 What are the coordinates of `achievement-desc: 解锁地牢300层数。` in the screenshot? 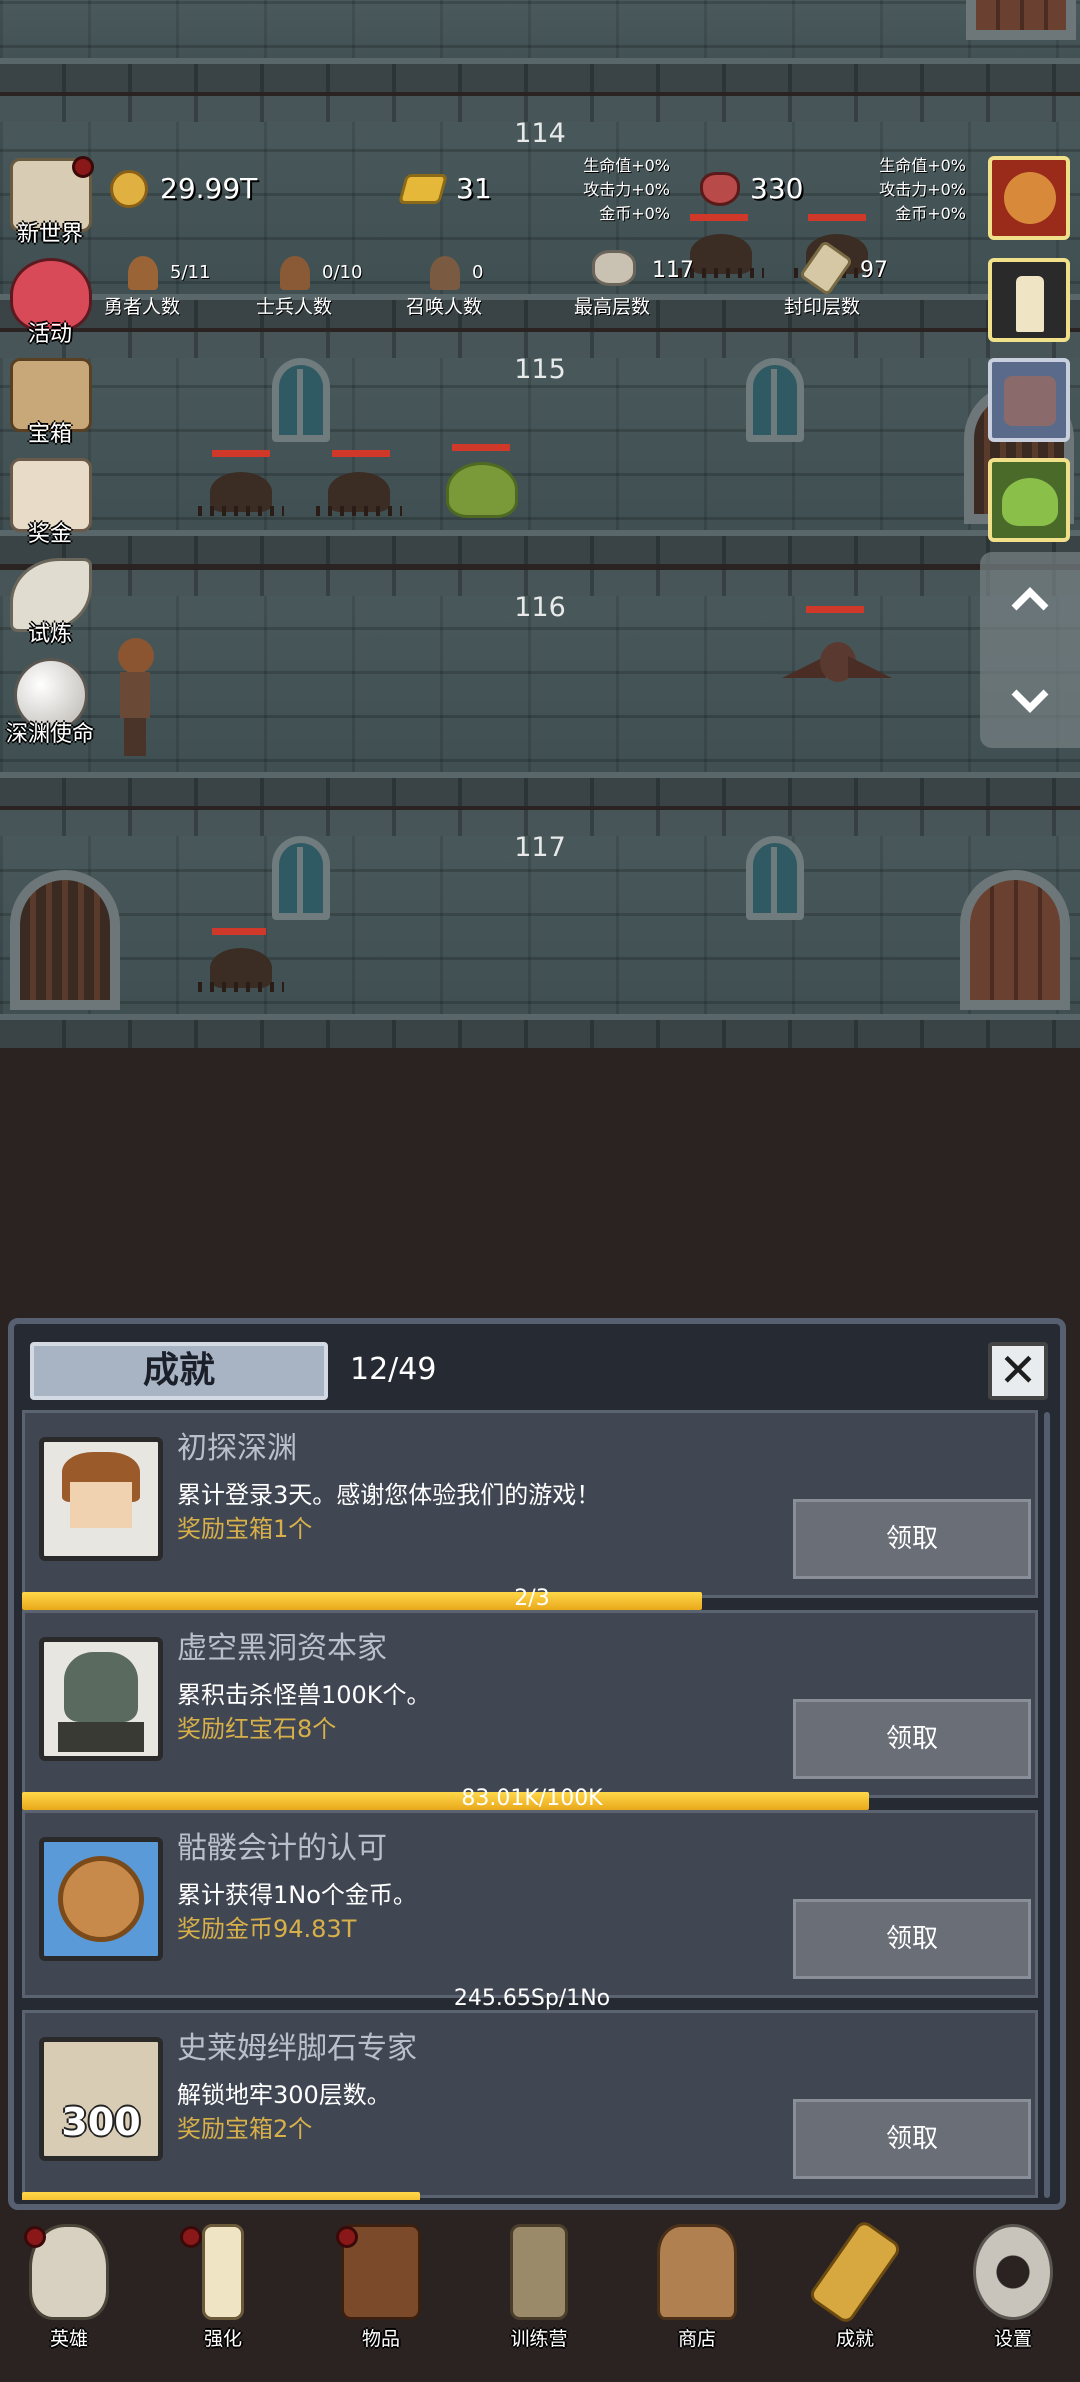 It's located at (284, 2095).